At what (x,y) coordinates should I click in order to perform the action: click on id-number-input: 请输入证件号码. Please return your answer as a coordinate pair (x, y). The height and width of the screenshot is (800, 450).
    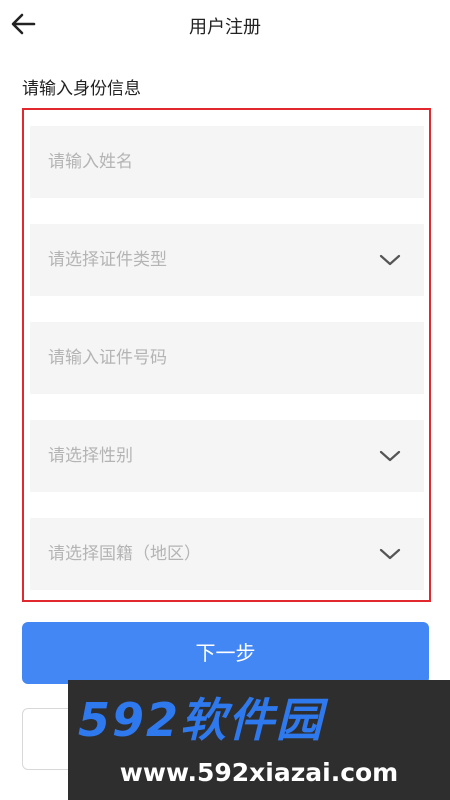
    Looking at the image, I should click on (227, 358).